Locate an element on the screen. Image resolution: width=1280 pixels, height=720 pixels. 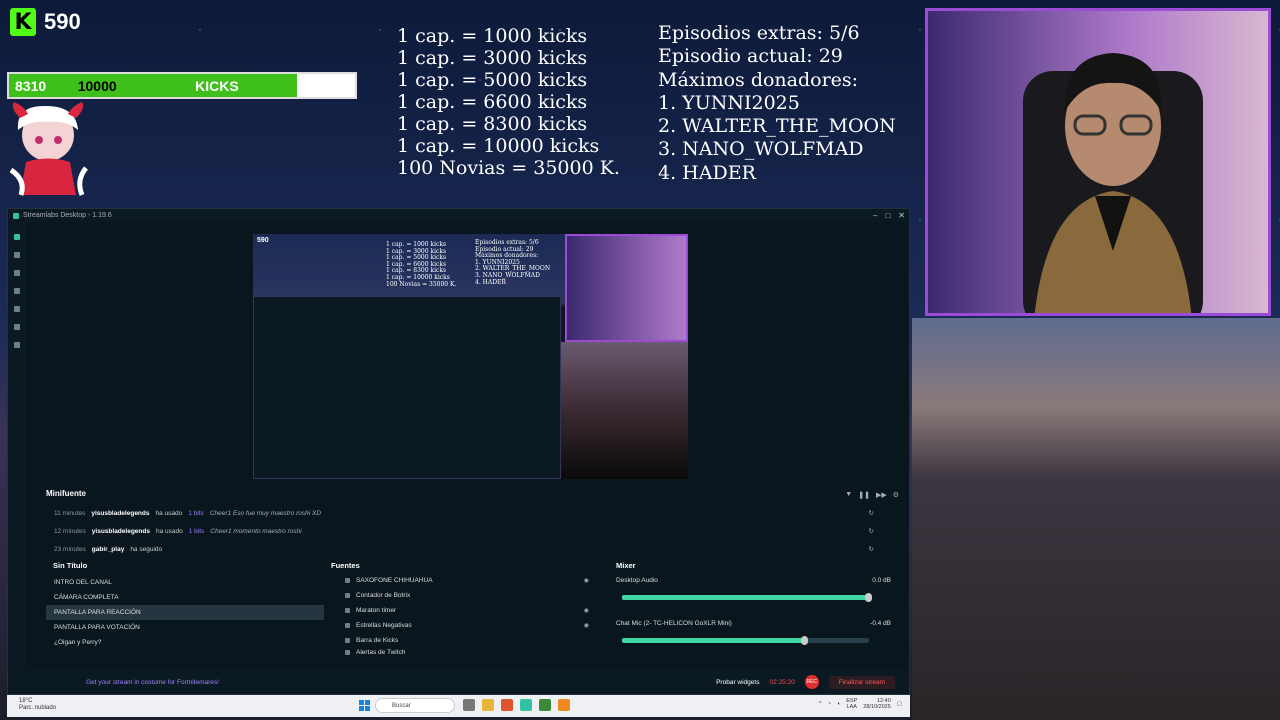
source-label: SAXOFONE CHIHUAHUA is located at coordinates (394, 580).